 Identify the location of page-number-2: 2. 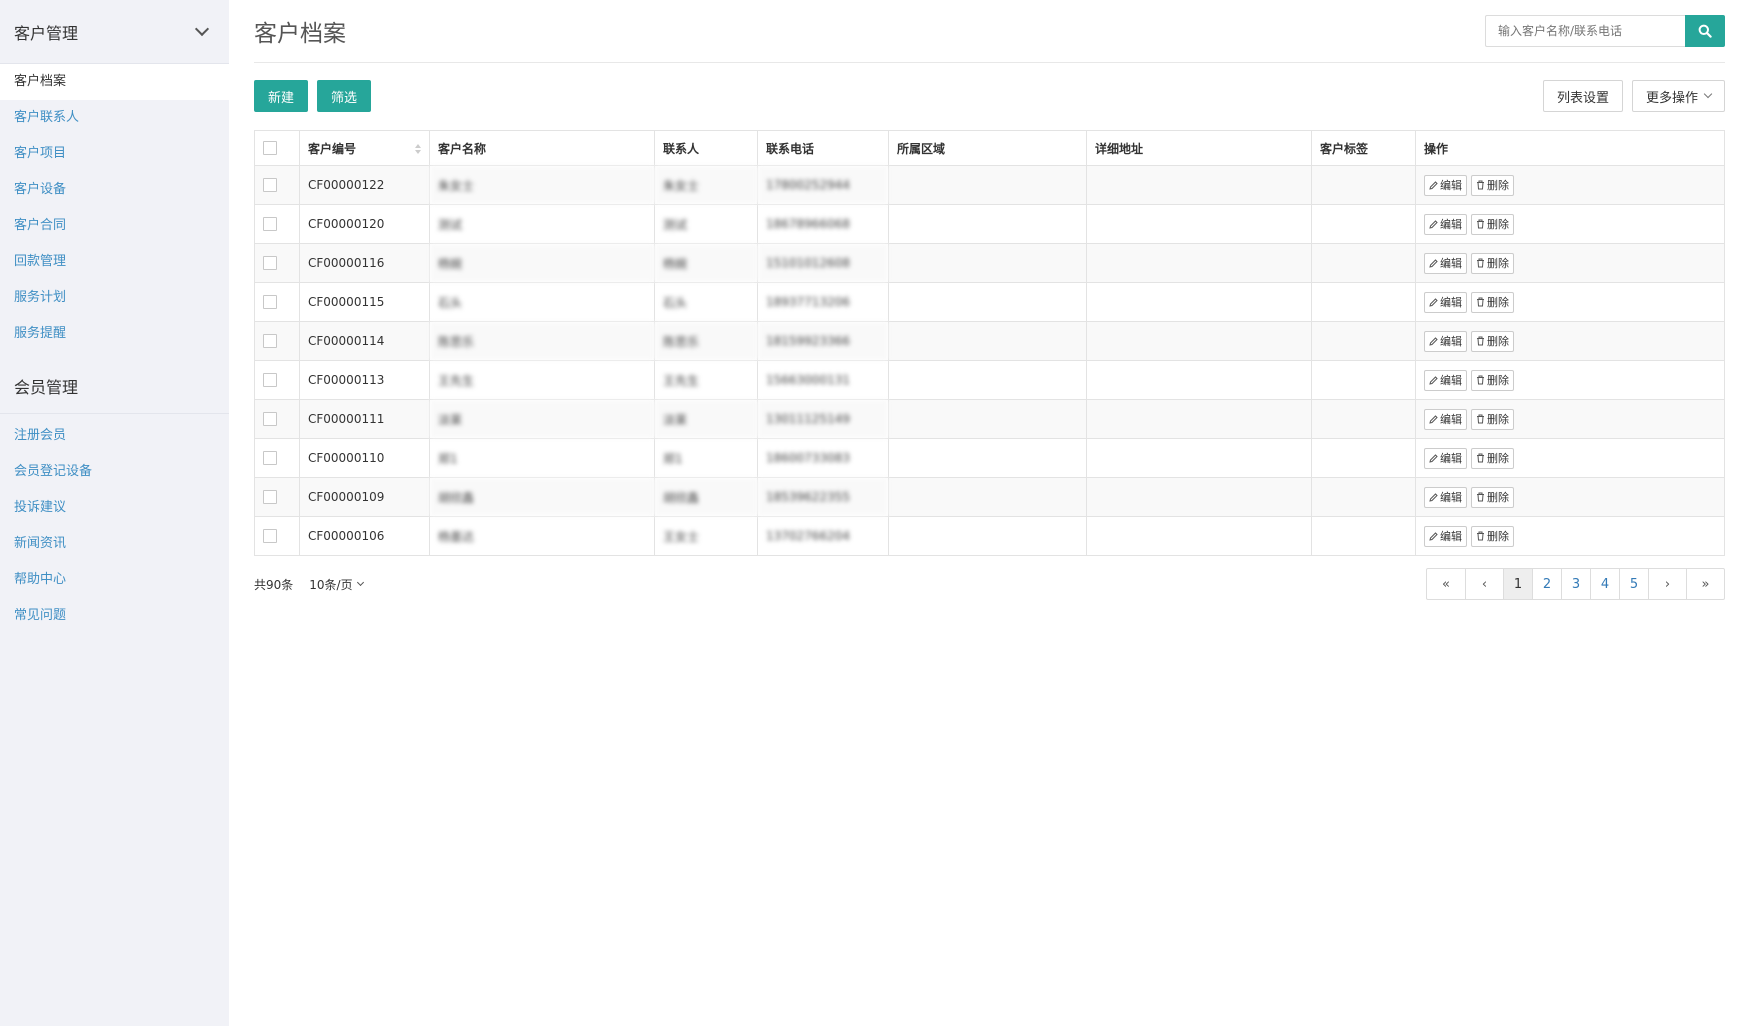
(1546, 584).